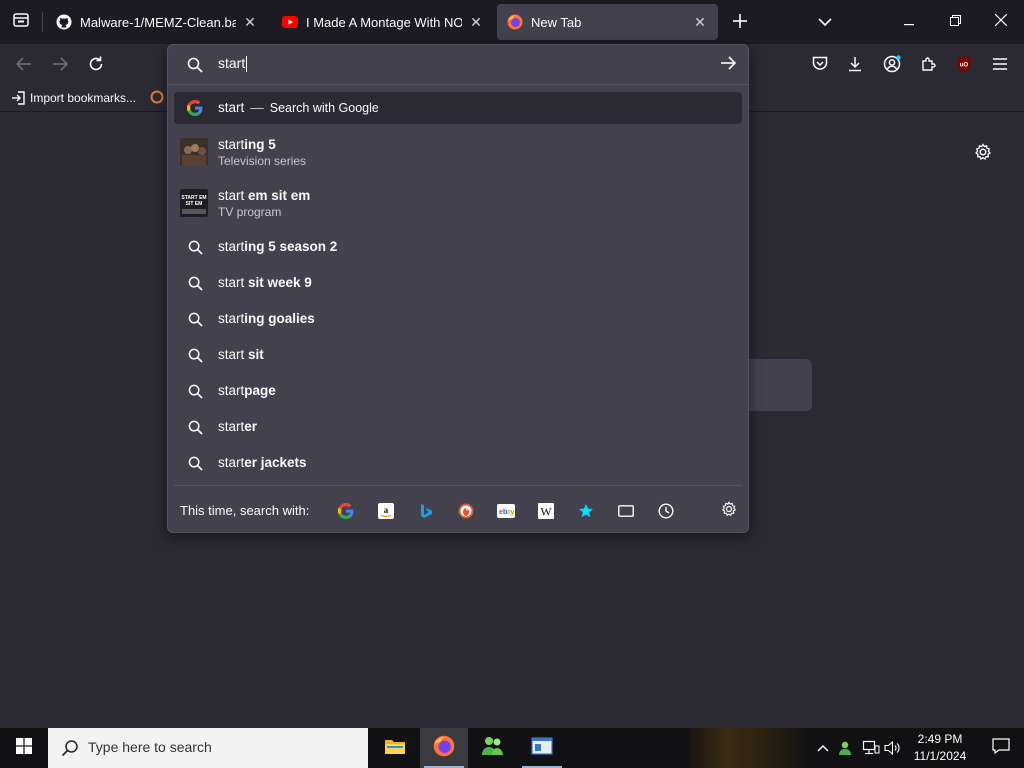  I want to click on amazon-icon: a, so click(386, 511).